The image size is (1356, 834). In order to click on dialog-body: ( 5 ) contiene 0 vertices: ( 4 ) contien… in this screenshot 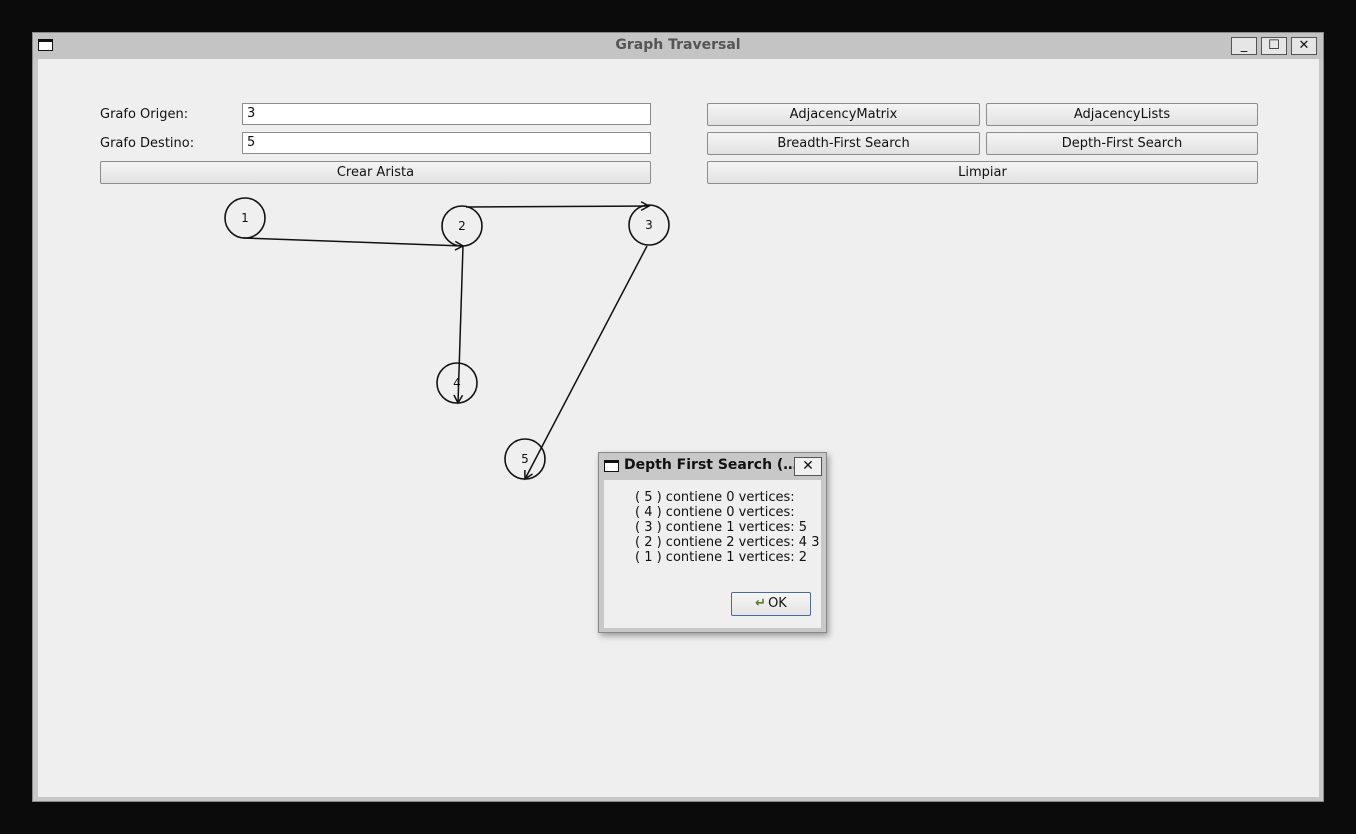, I will do `click(712, 554)`.